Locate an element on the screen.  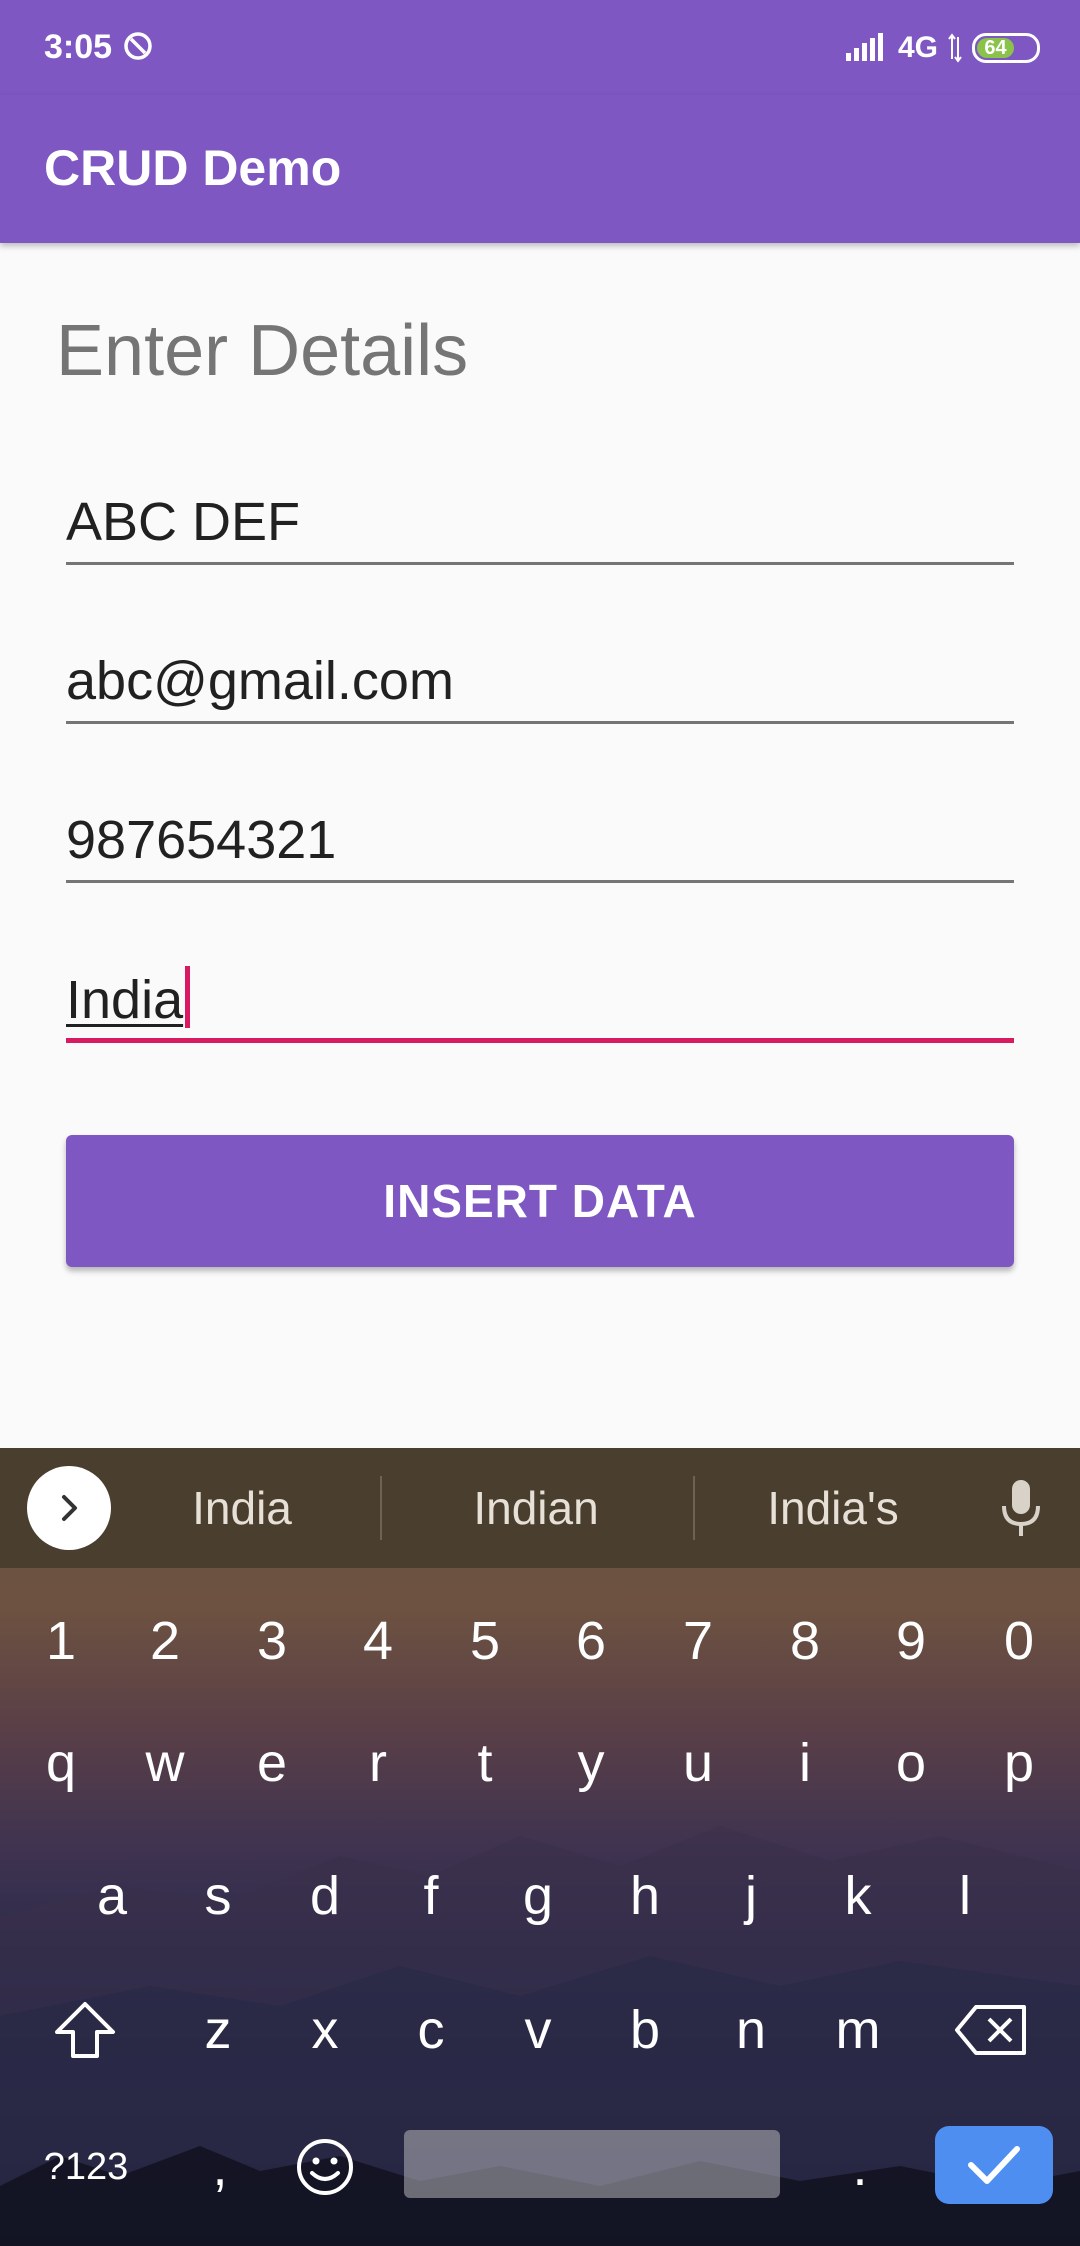
key-t: t is located at coordinates (485, 1763).